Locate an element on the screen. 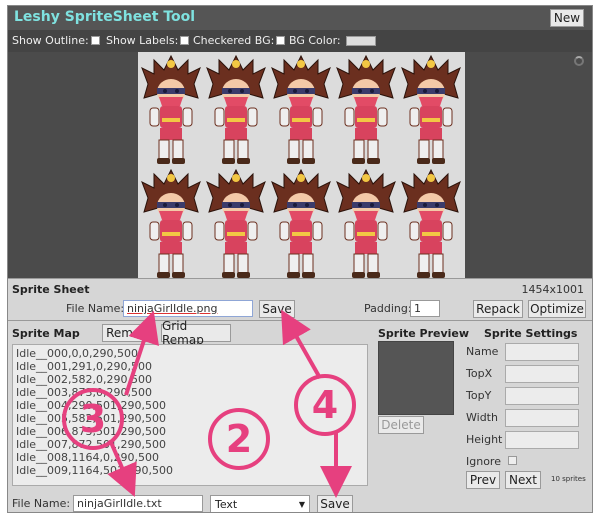 The image size is (600, 518). settings-name-label: Name is located at coordinates (482, 351).